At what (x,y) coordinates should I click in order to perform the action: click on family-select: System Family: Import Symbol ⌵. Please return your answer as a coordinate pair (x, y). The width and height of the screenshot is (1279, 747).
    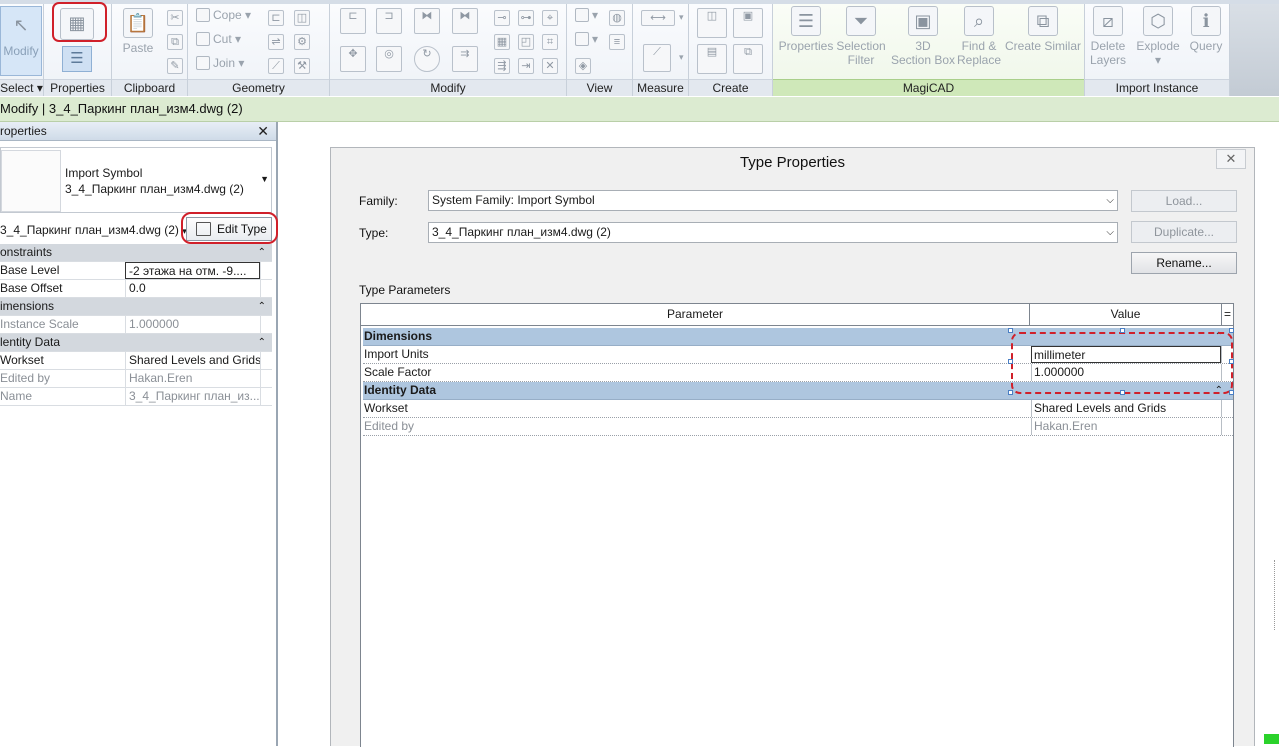
    Looking at the image, I should click on (773, 200).